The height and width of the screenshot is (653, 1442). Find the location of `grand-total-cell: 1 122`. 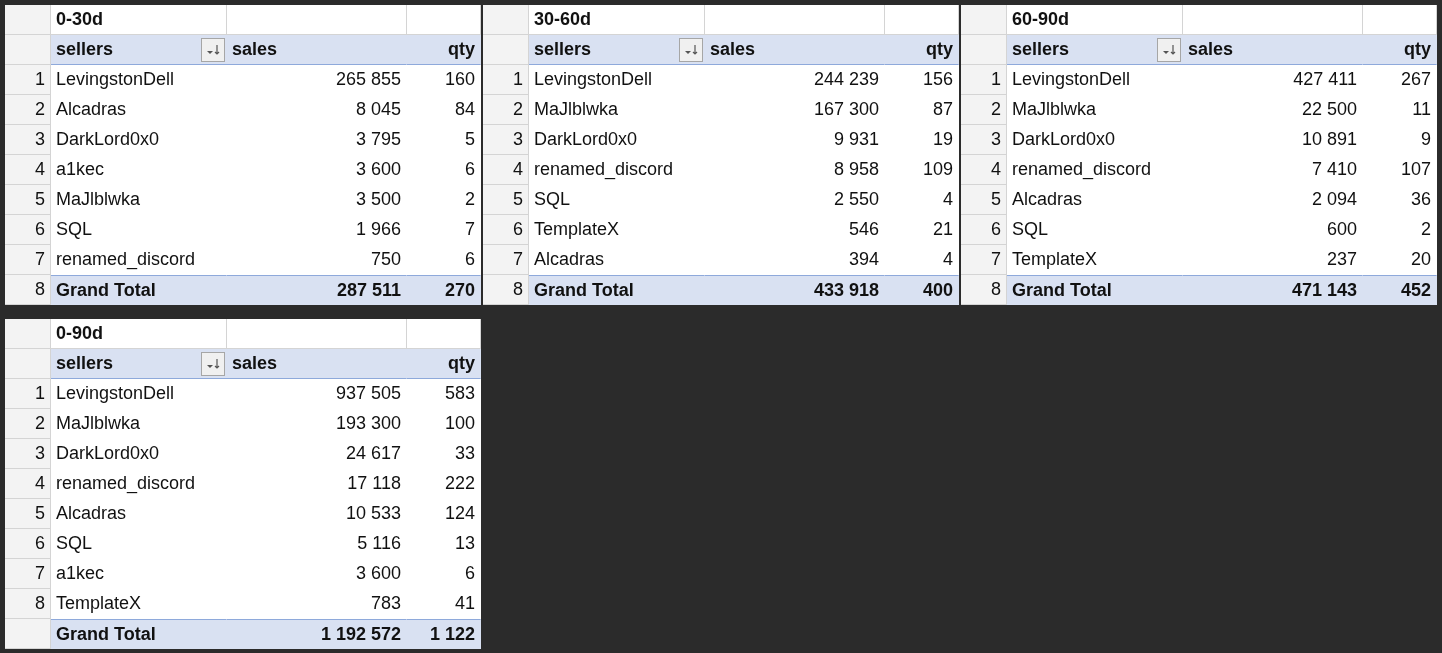

grand-total-cell: 1 122 is located at coordinates (444, 634).